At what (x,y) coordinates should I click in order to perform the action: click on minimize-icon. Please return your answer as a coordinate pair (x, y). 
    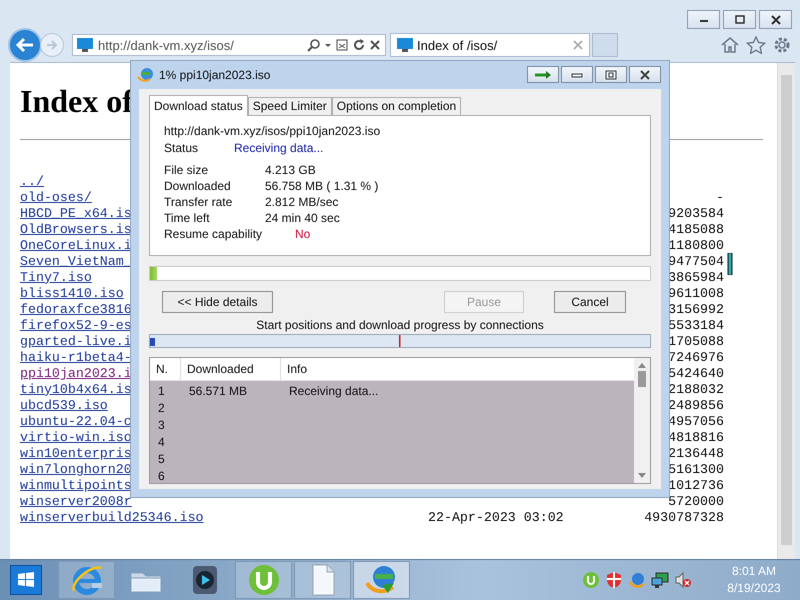
    Looking at the image, I should click on (577, 75).